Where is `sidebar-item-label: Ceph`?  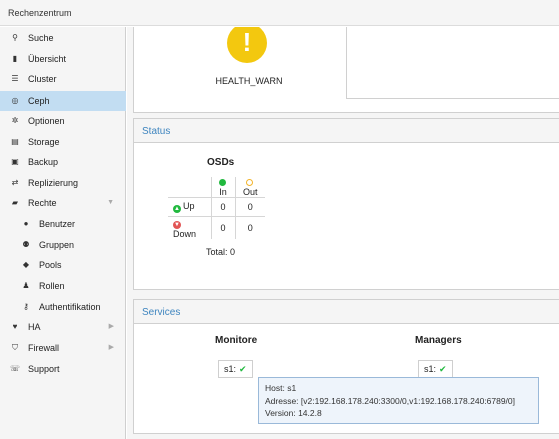
sidebar-item-label: Ceph is located at coordinates (39, 101).